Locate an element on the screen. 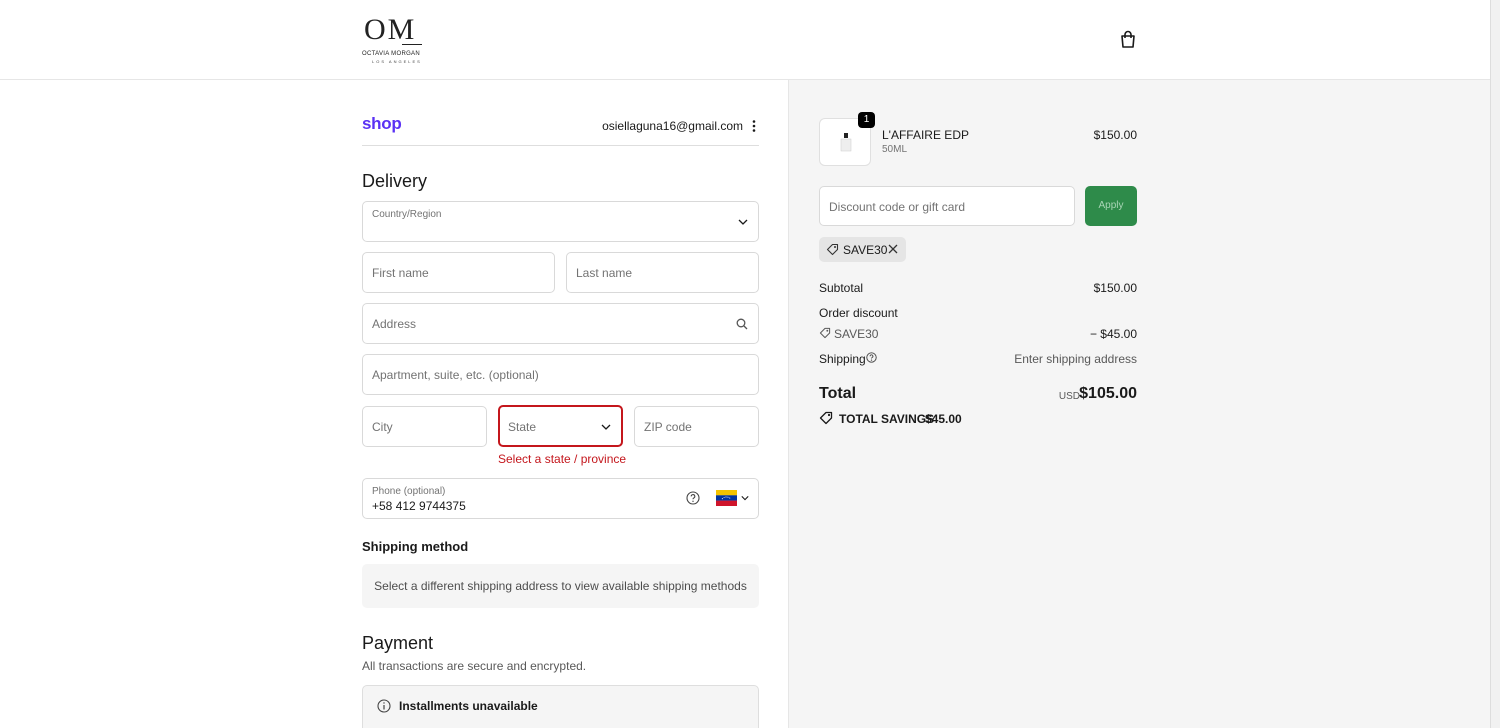 This screenshot has width=1500, height=728. shopping-bag-icon is located at coordinates (1128, 39).